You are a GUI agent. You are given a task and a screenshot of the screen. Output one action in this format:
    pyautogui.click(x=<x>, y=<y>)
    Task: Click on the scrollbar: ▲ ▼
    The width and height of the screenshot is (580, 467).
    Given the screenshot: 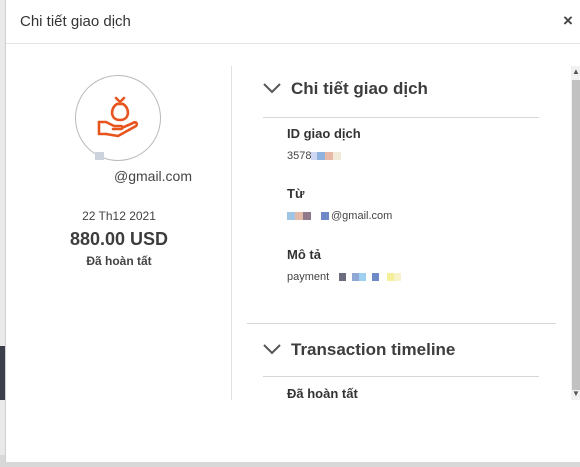 What is the action you would take?
    pyautogui.click(x=575, y=233)
    